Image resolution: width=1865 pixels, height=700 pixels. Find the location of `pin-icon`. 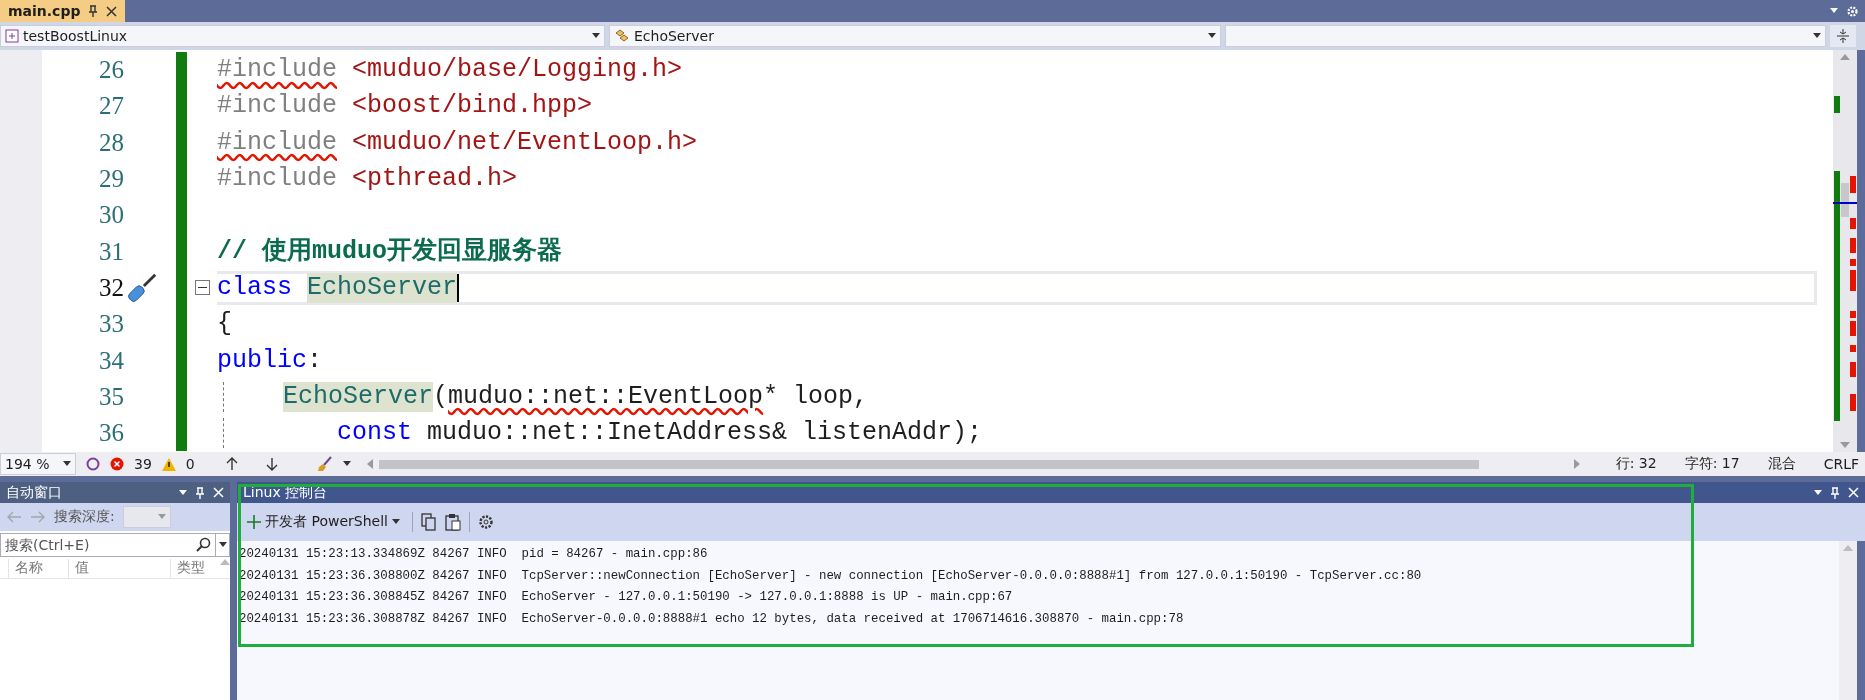

pin-icon is located at coordinates (93, 11).